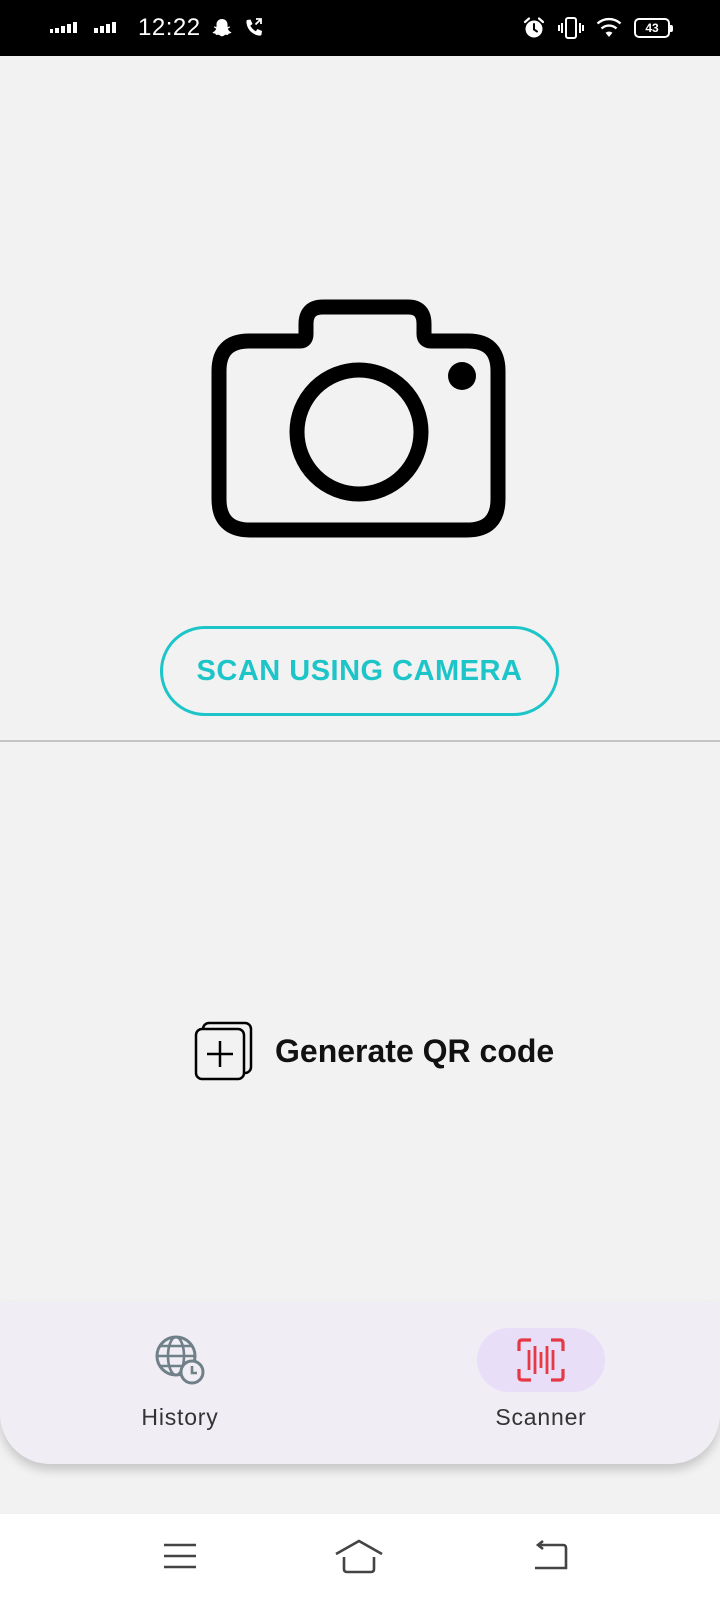 This screenshot has width=720, height=1600. Describe the element at coordinates (223, 1051) in the screenshot. I see `add-library-icon` at that location.